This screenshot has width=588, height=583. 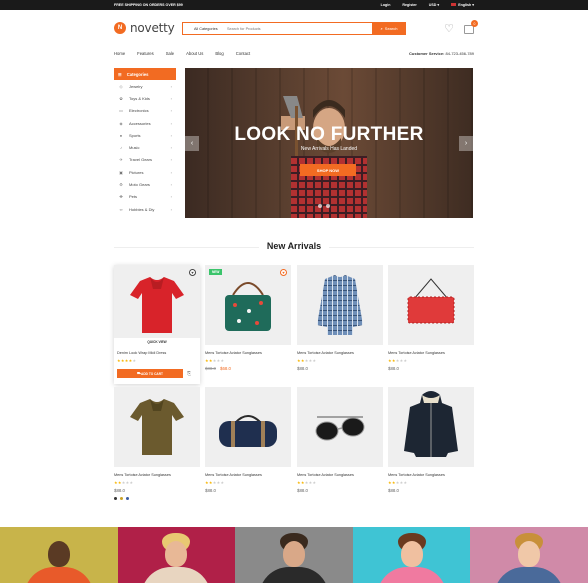 I want to click on flag-icon, so click(x=454, y=4).